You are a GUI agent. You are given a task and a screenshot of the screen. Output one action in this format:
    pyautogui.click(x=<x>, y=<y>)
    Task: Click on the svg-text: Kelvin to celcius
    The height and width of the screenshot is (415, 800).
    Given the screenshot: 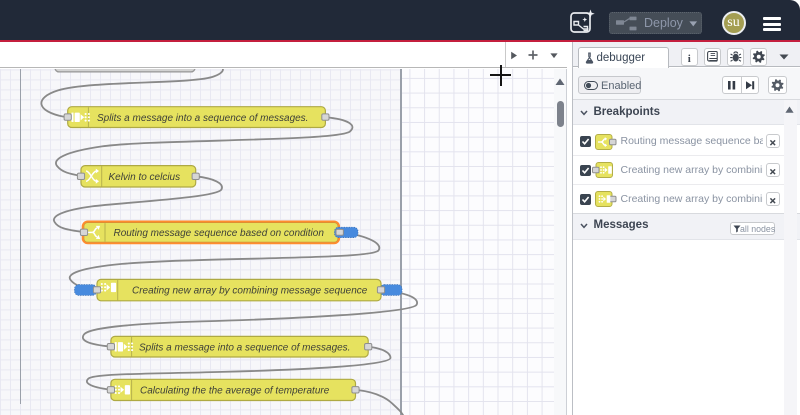 What is the action you would take?
    pyautogui.click(x=145, y=177)
    